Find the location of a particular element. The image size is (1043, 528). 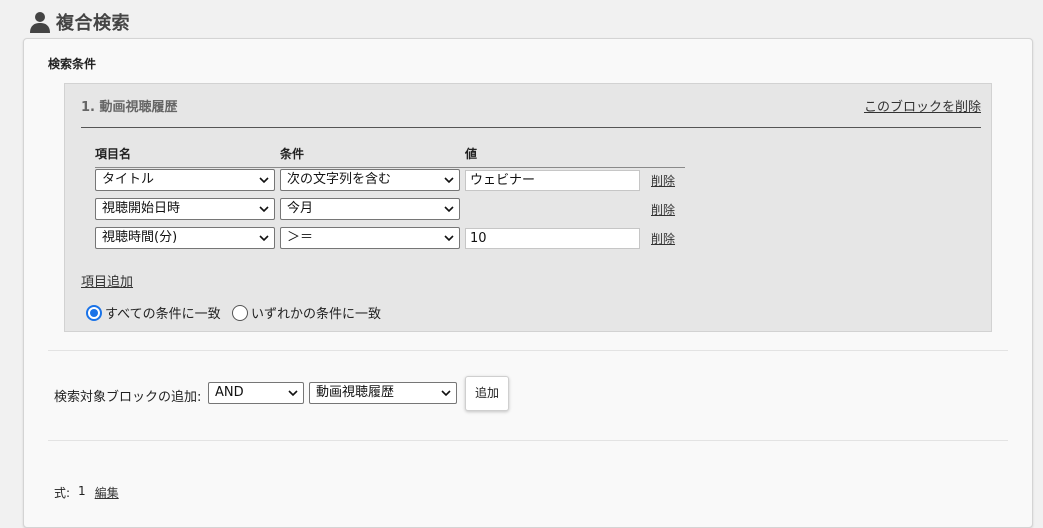

page-title: 複合検索 is located at coordinates (93, 23).